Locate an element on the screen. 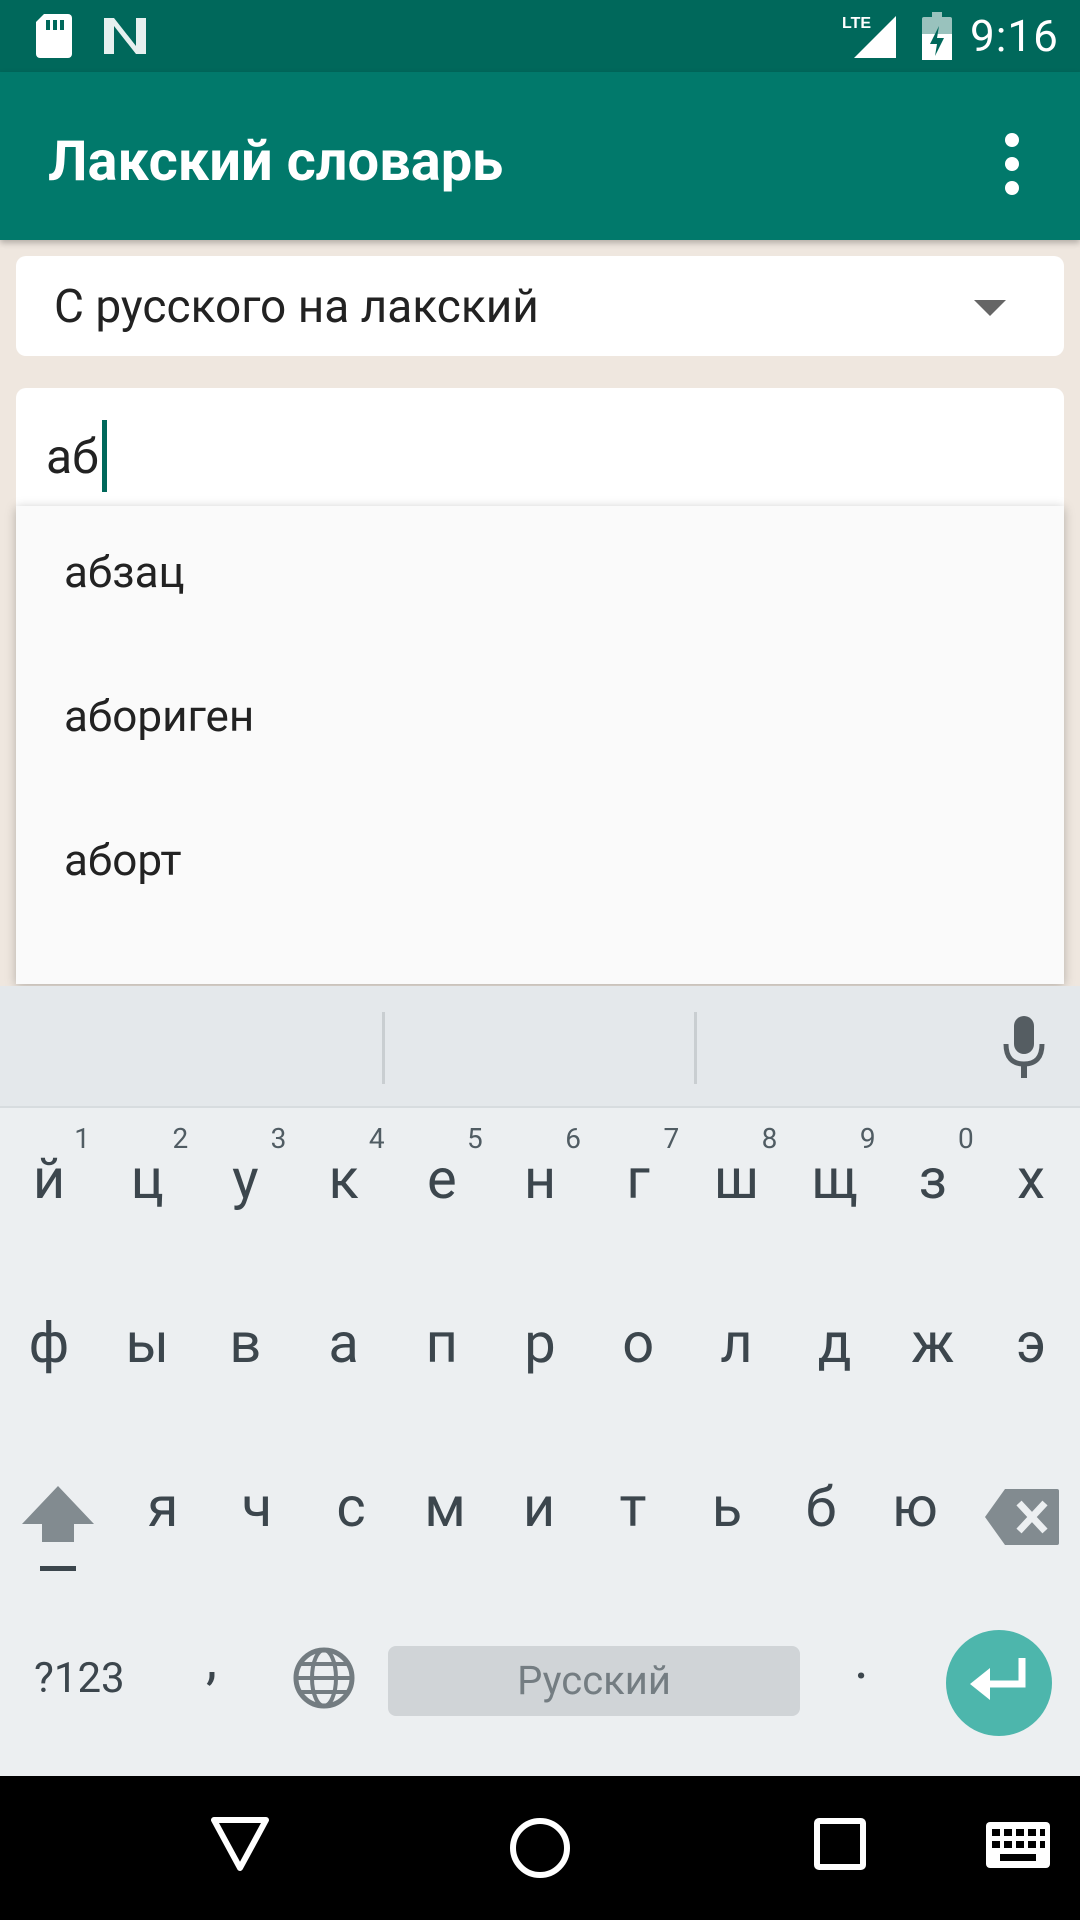  key-hint-number: 7 is located at coordinates (671, 1138).